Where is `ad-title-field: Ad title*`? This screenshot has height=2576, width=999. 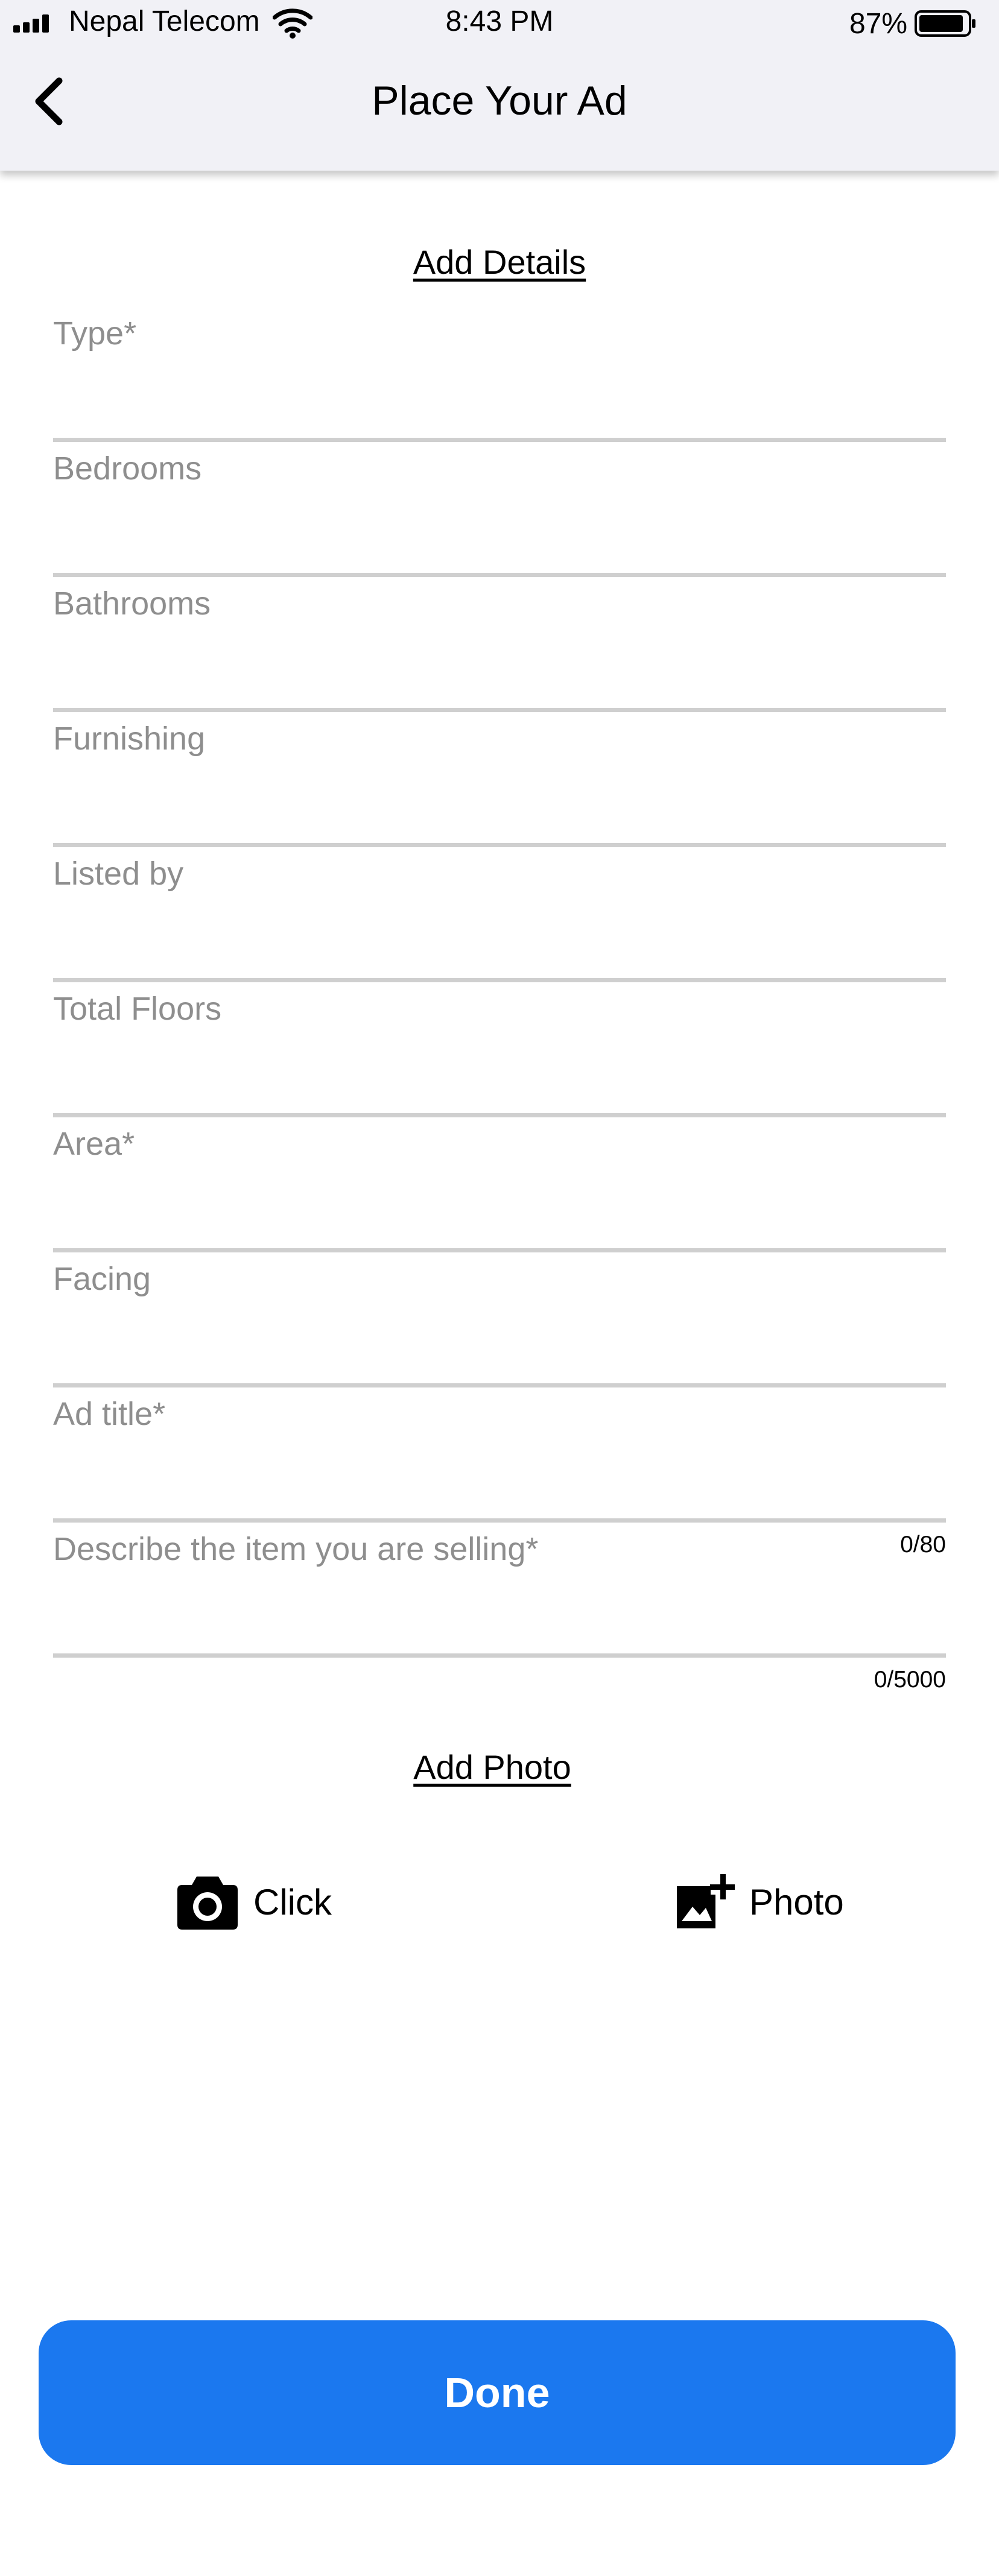
ad-title-field: Ad title* is located at coordinates (499, 1453).